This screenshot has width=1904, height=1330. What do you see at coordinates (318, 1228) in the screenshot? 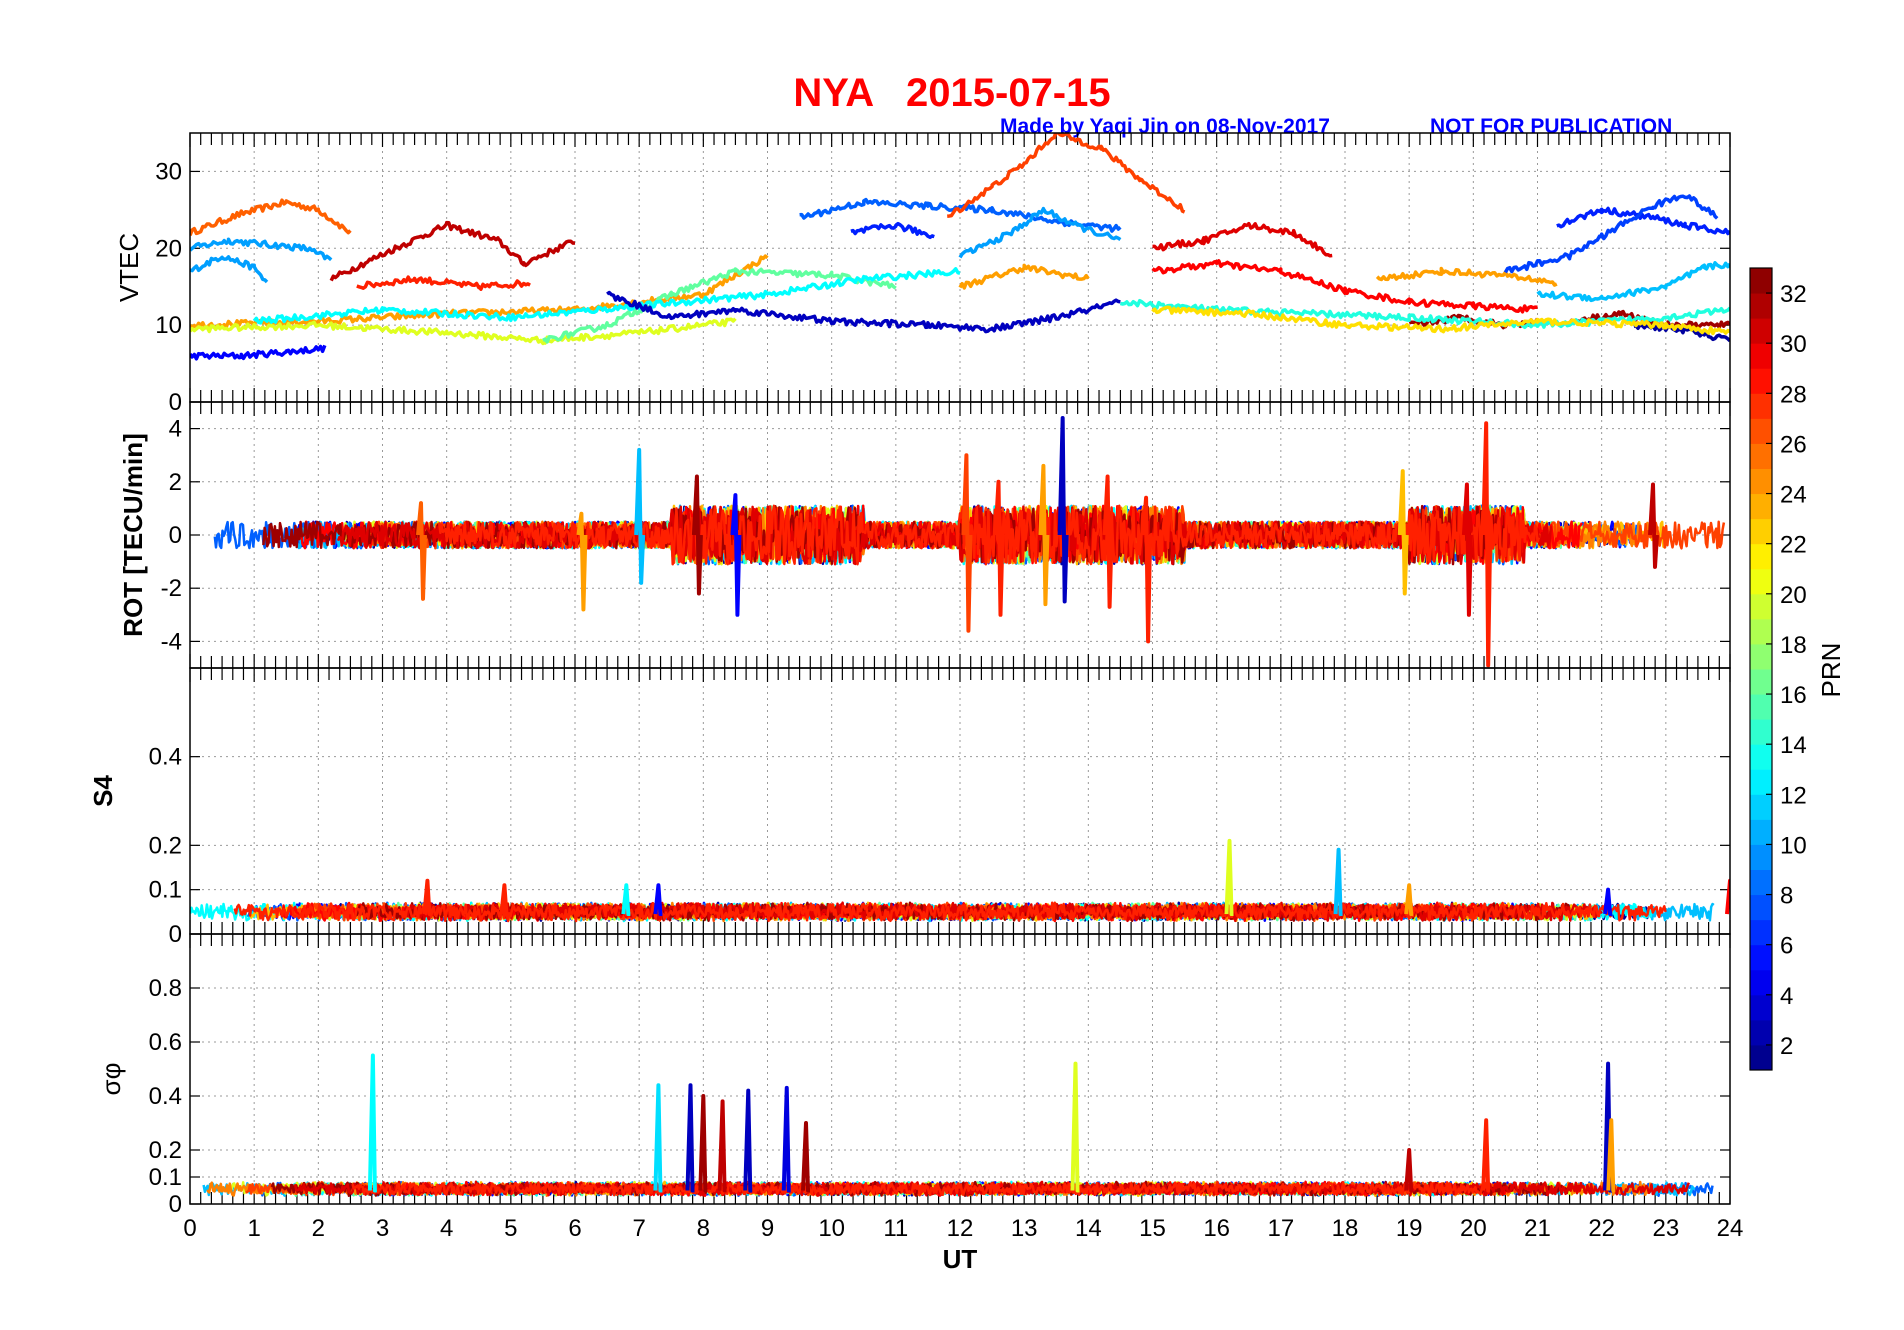
I see `x-tick-label: 2` at bounding box center [318, 1228].